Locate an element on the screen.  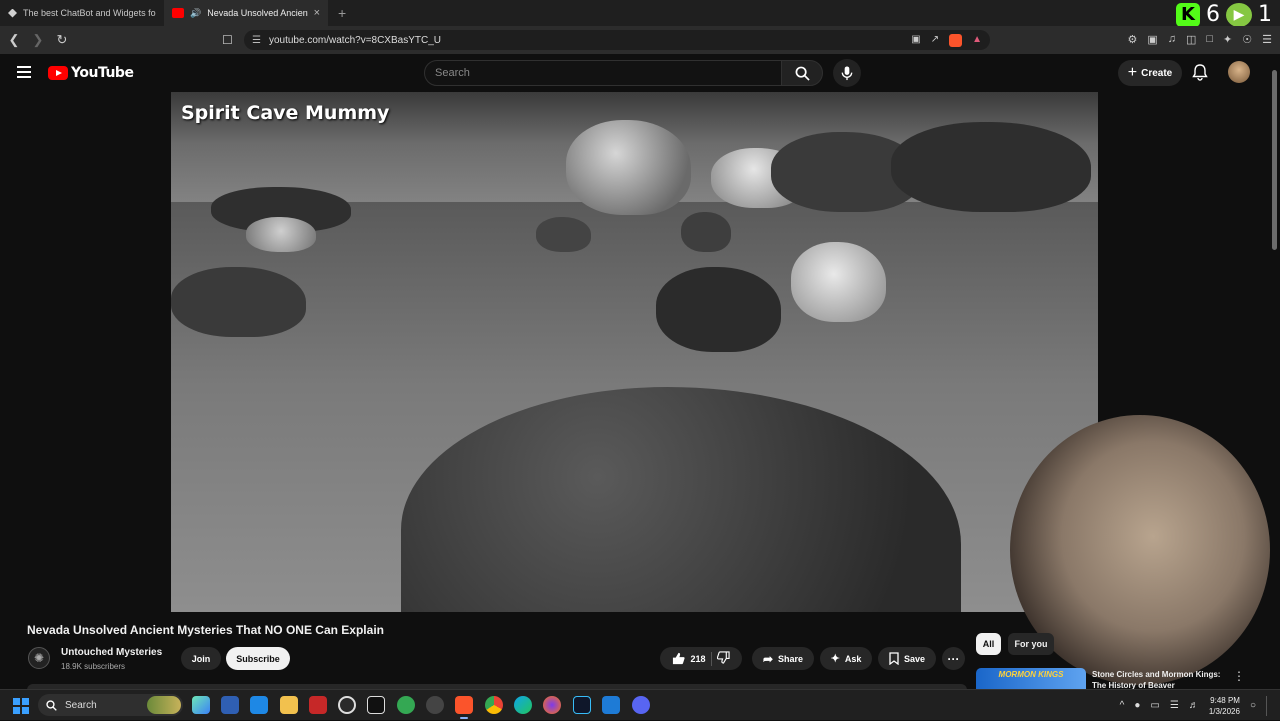
browser-tab-chatbot: The best ChatBot and Widgets for Ki is located at coordinates (82, 13).